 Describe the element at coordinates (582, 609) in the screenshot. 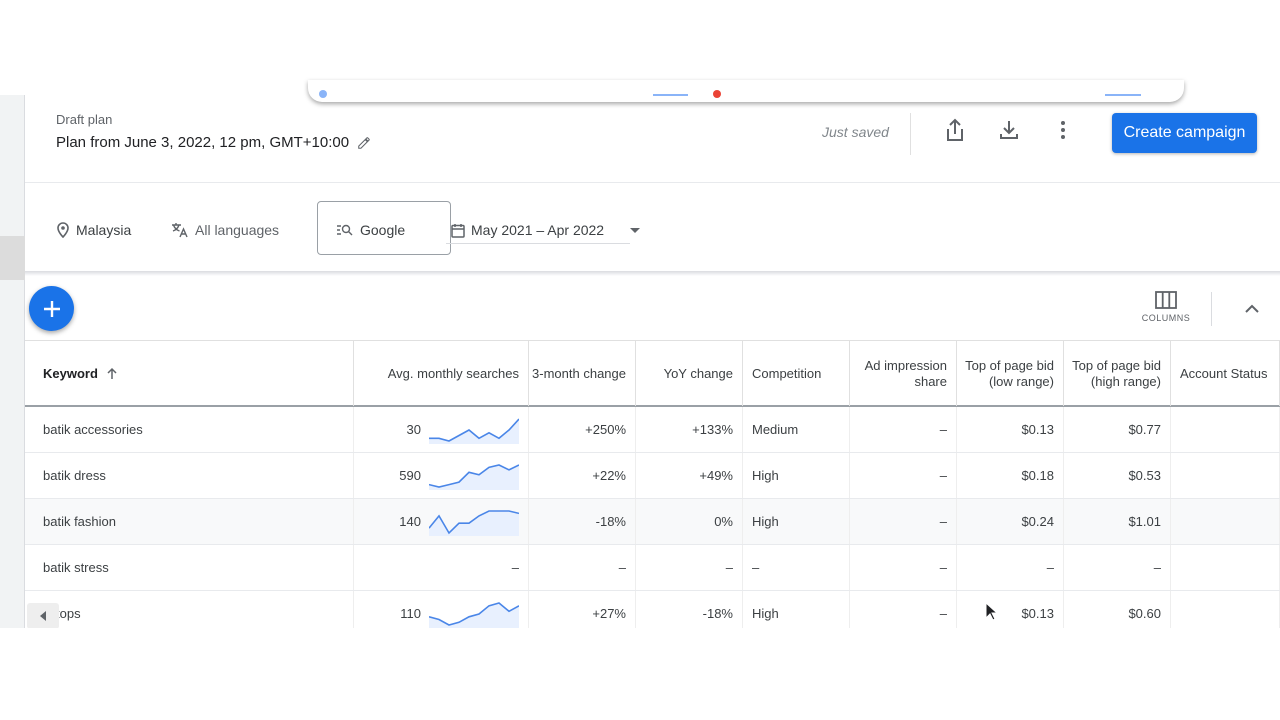

I see `cell-three-month: +27%` at that location.